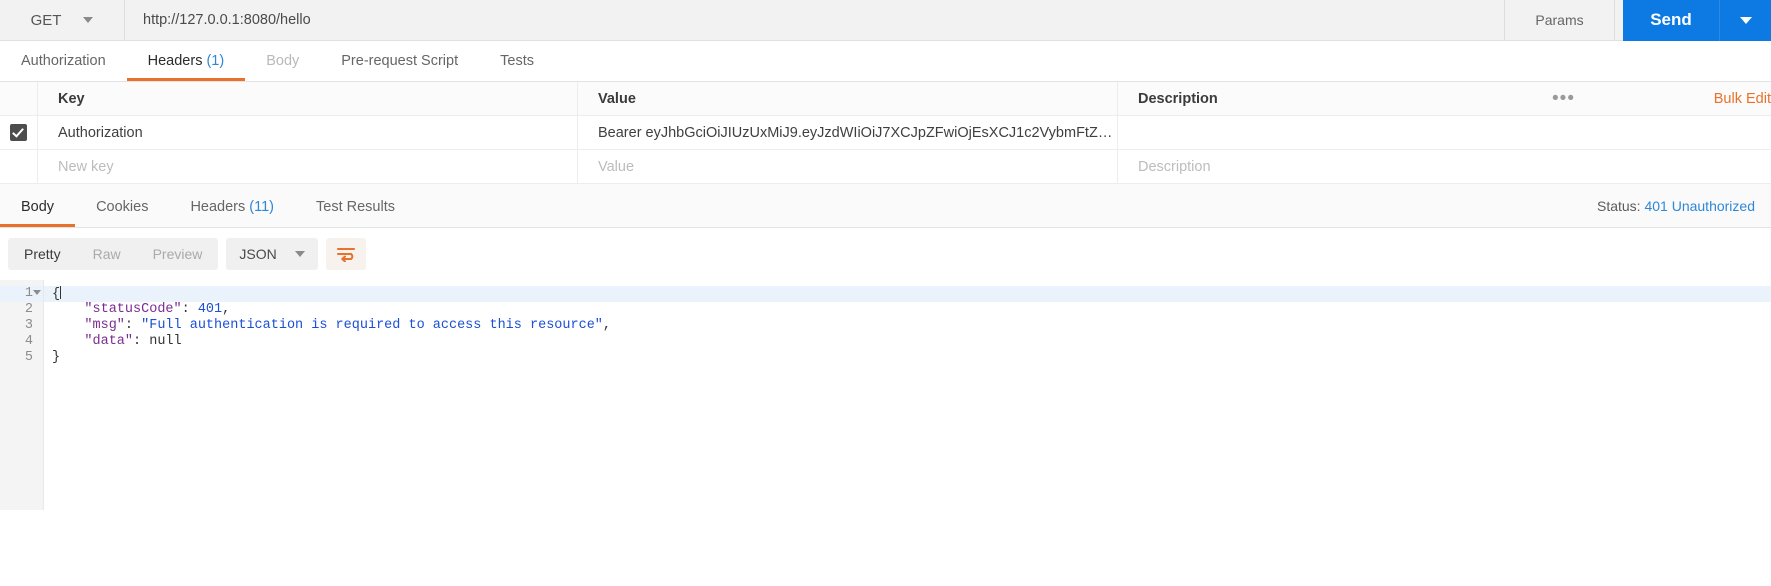 The height and width of the screenshot is (586, 1771). I want to click on fold-triangle-icon, so click(37, 292).